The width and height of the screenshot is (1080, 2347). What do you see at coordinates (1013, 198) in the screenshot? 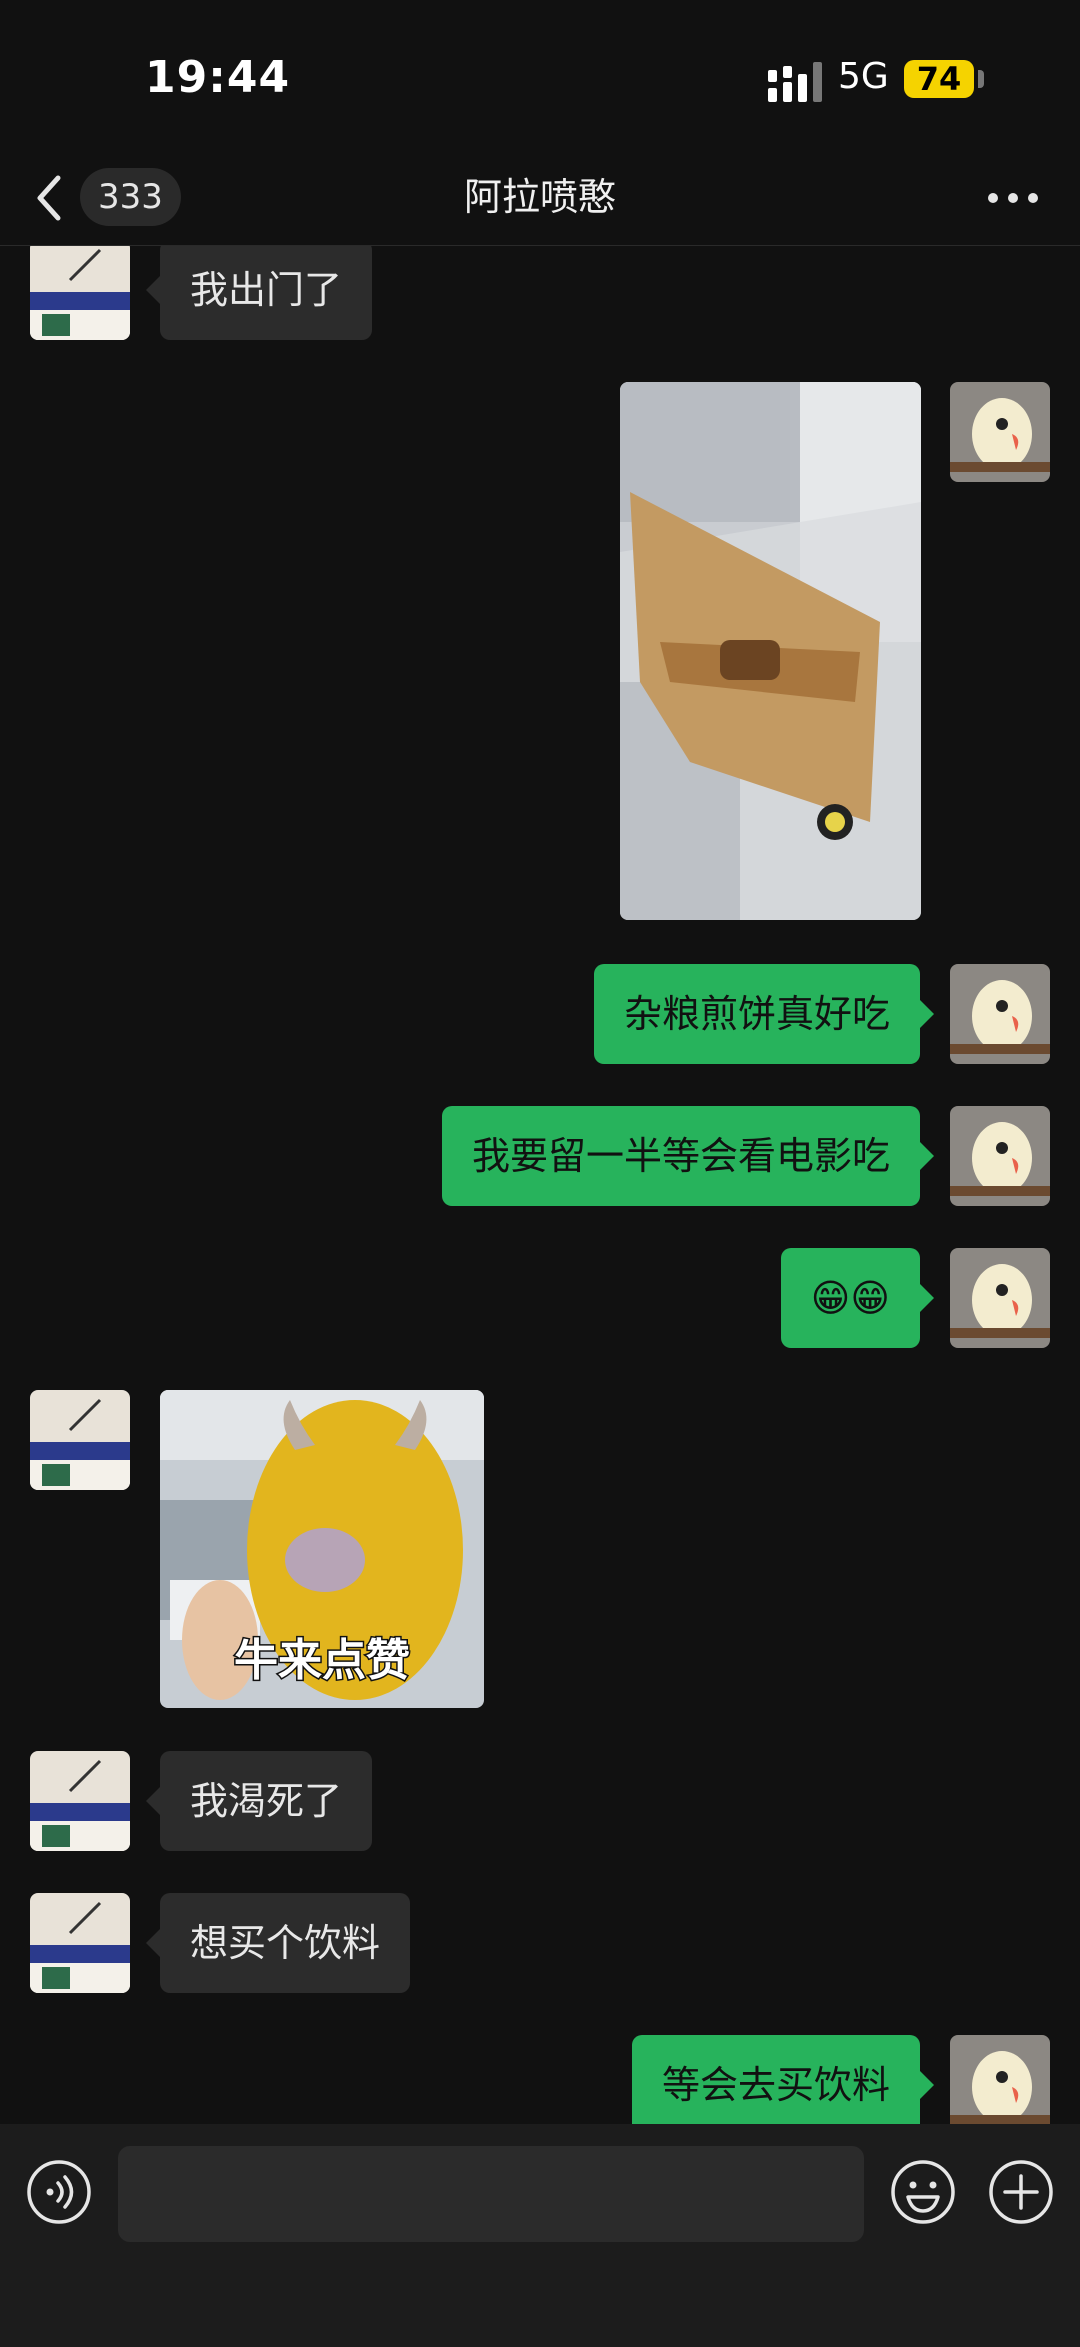
I see `more-dots-icon` at bounding box center [1013, 198].